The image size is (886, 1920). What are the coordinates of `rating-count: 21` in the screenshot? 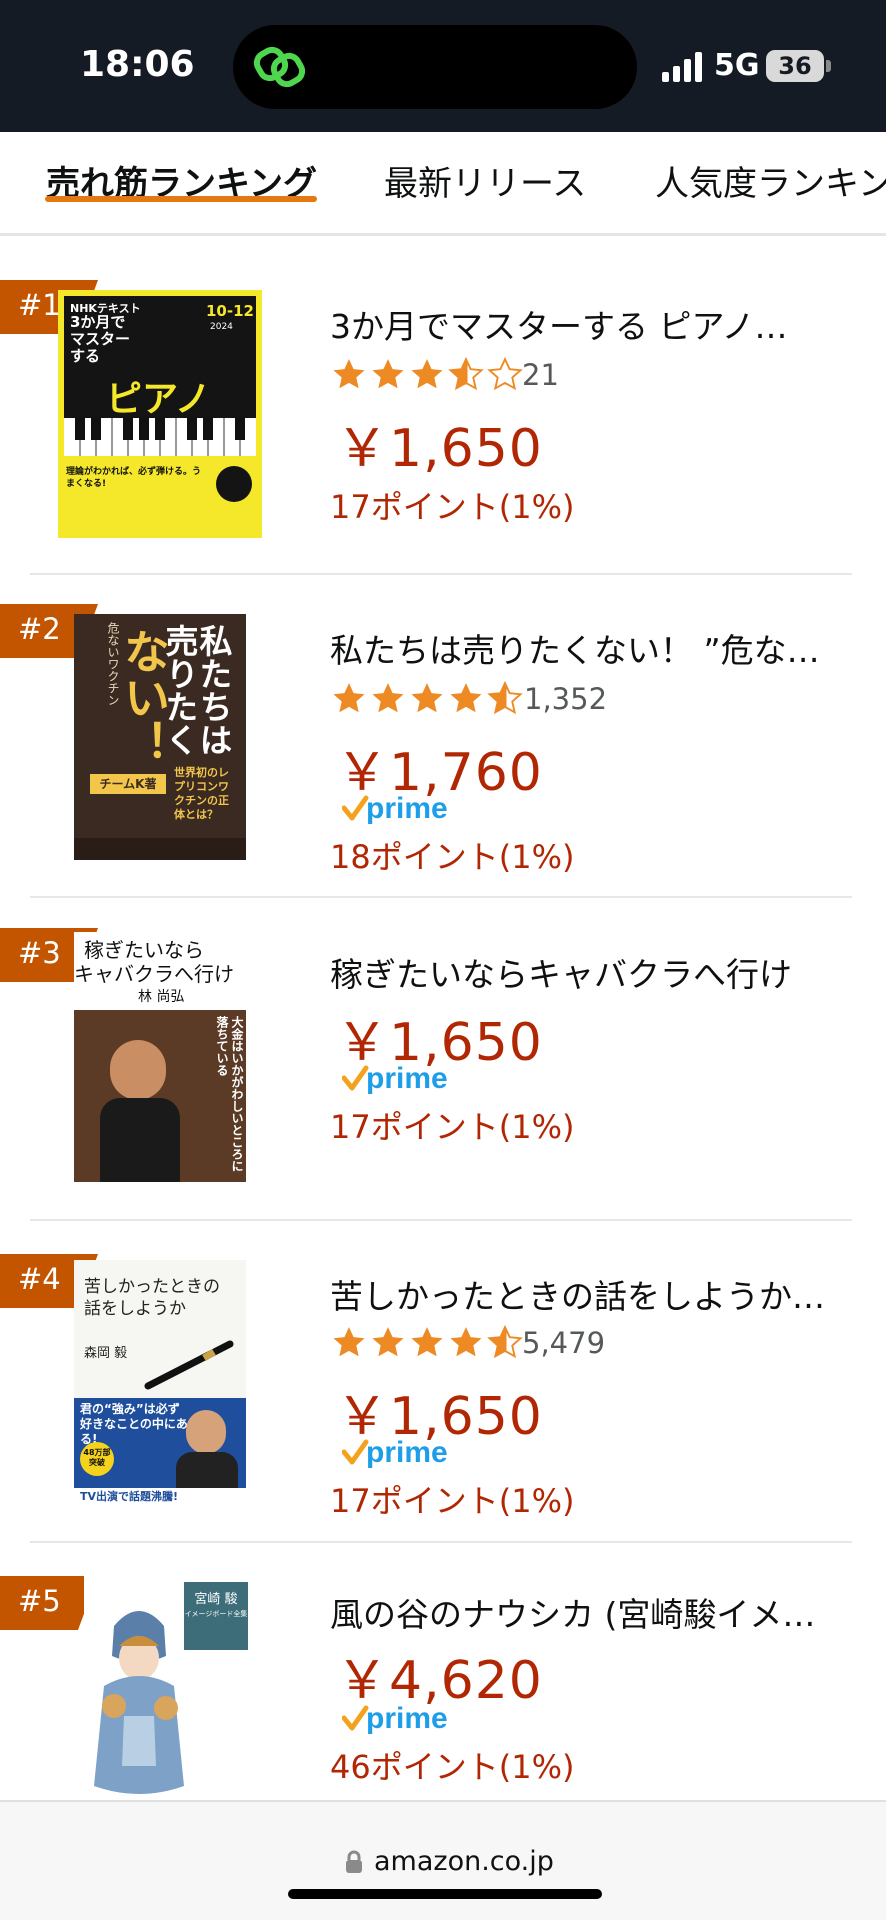 It's located at (540, 375).